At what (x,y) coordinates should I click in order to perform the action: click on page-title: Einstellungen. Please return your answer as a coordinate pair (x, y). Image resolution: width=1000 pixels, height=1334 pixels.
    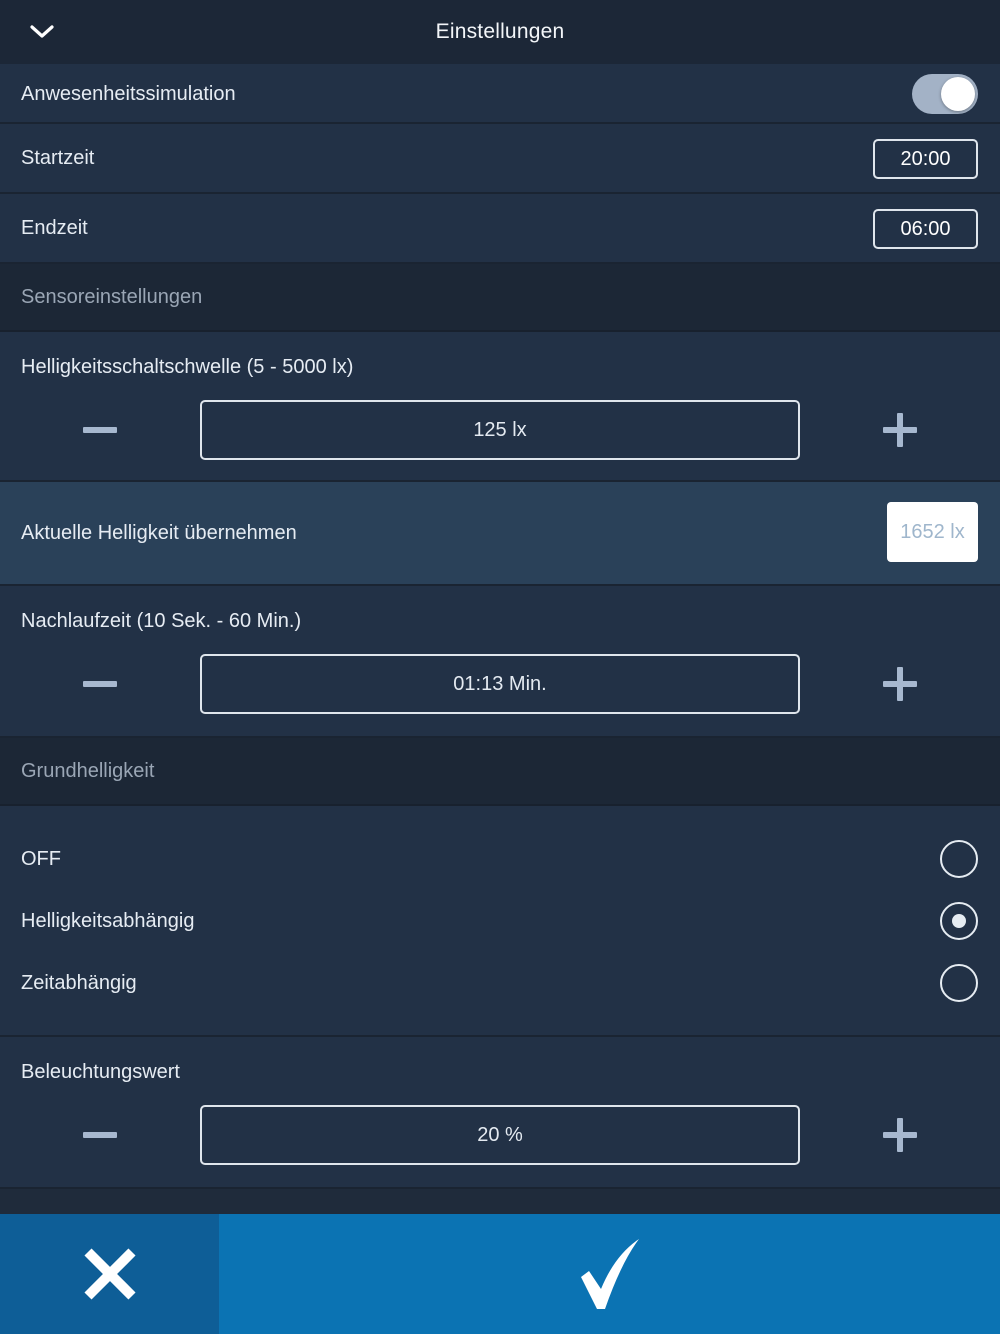
    Looking at the image, I should click on (500, 31).